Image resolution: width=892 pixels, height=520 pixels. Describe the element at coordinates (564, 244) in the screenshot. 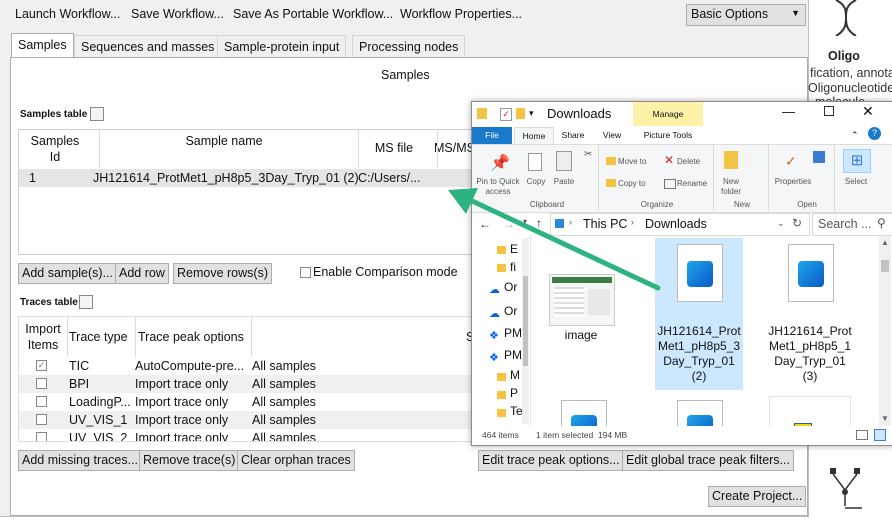

I see `arrow-shaft` at that location.